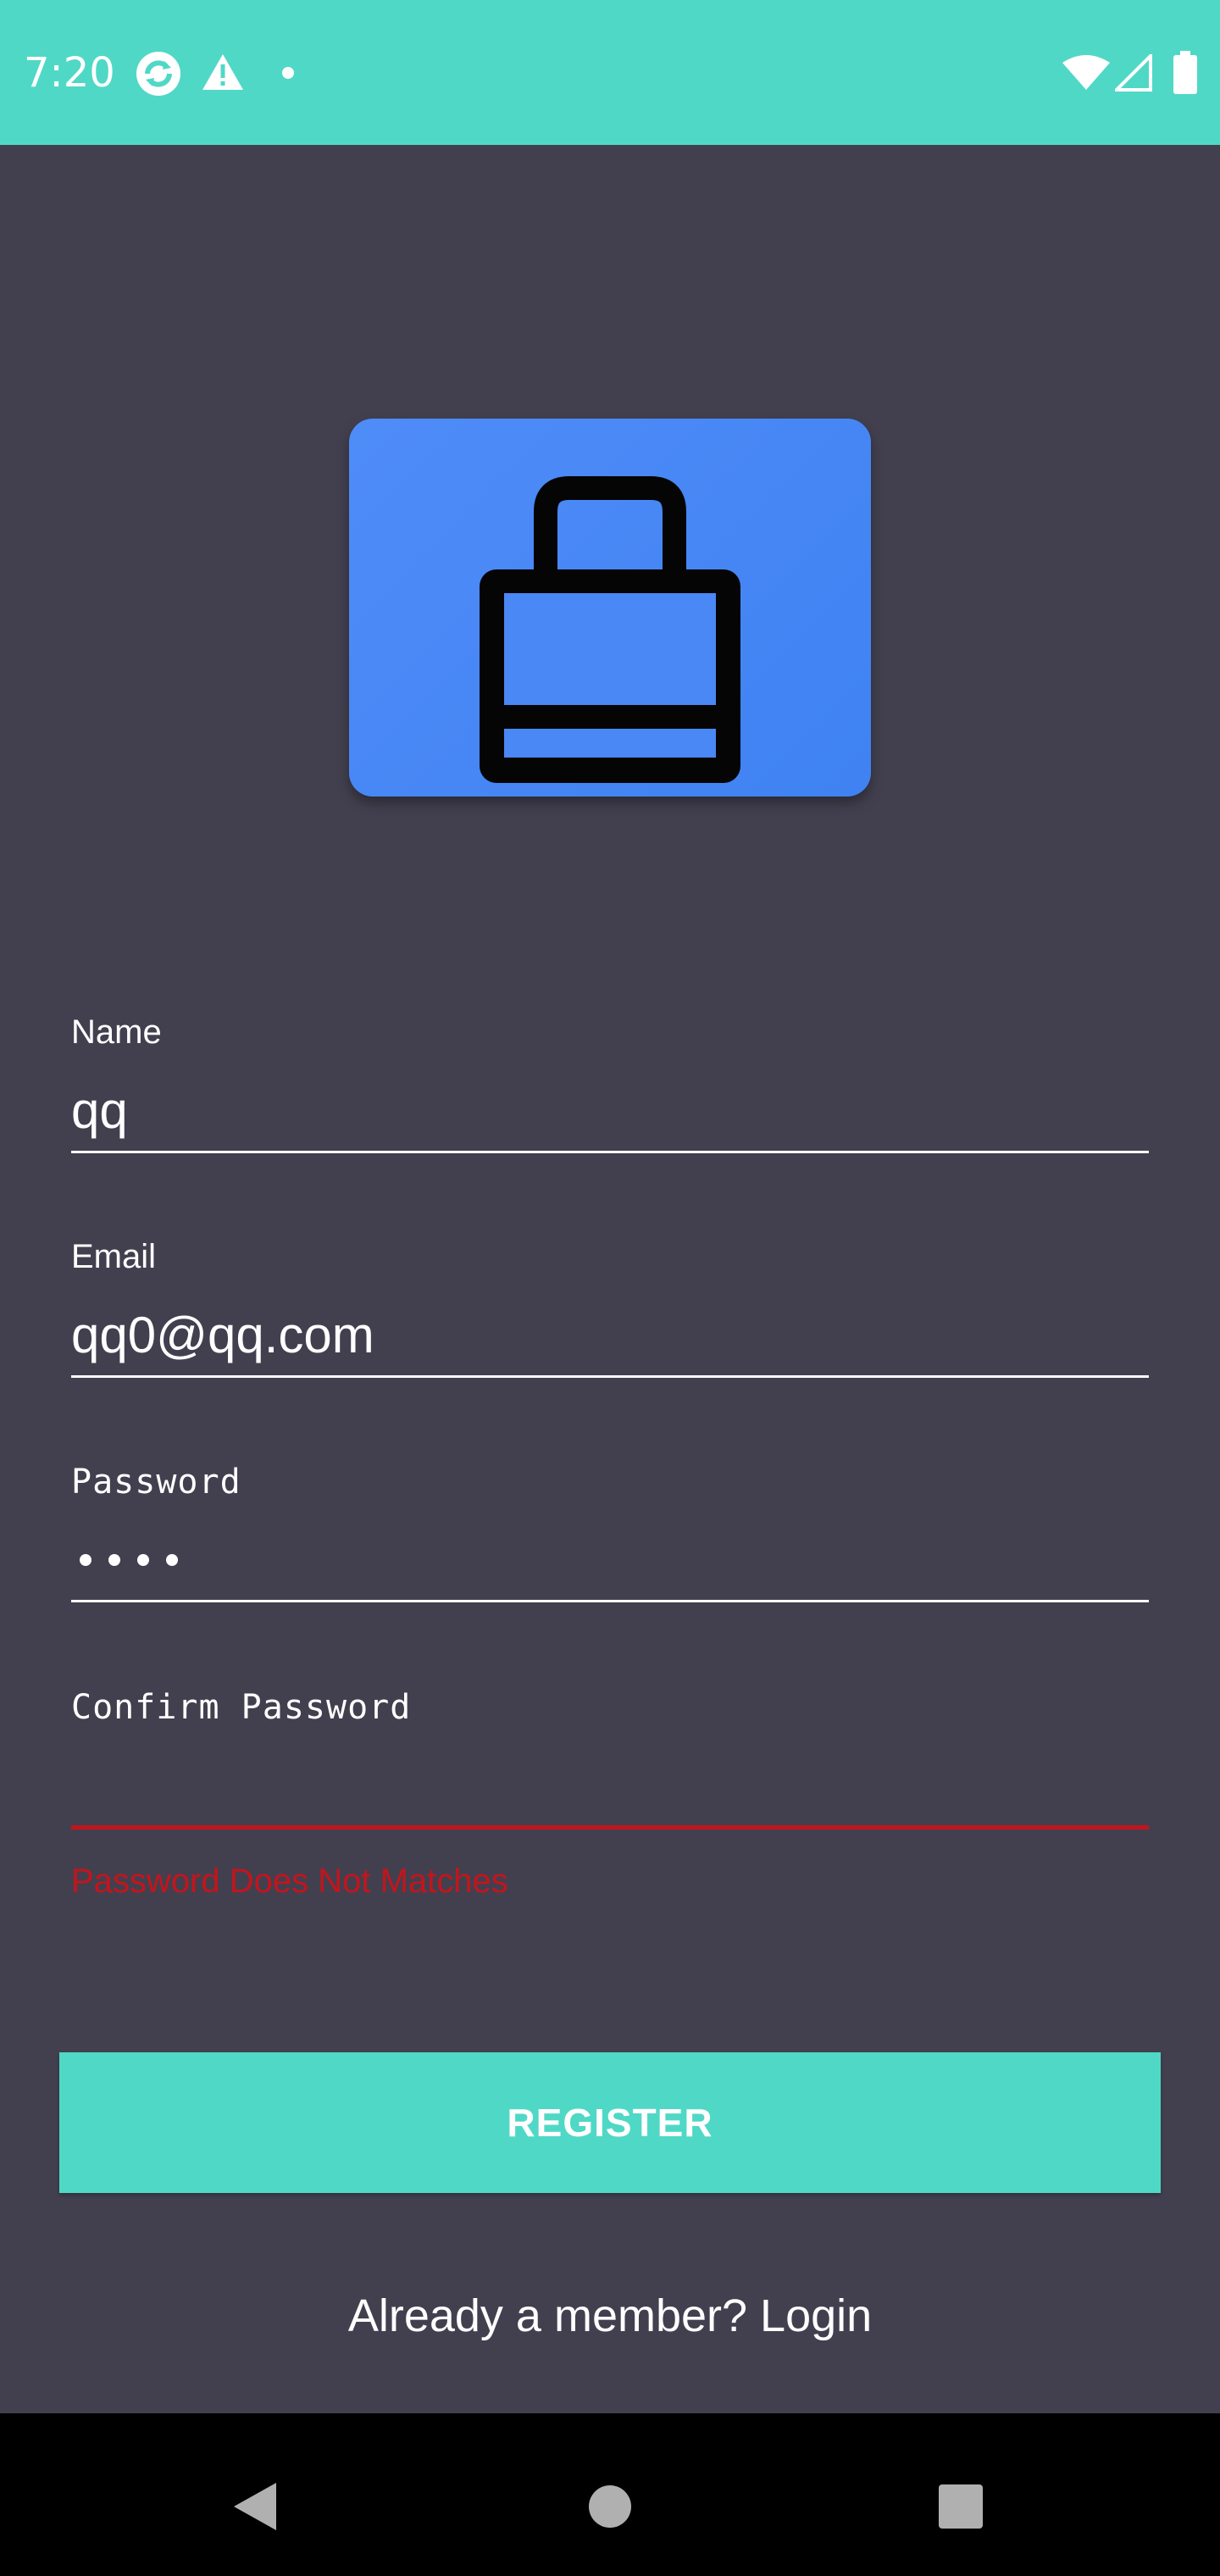 Image resolution: width=1220 pixels, height=2576 pixels. Describe the element at coordinates (610, 1376) in the screenshot. I see `email-underline` at that location.